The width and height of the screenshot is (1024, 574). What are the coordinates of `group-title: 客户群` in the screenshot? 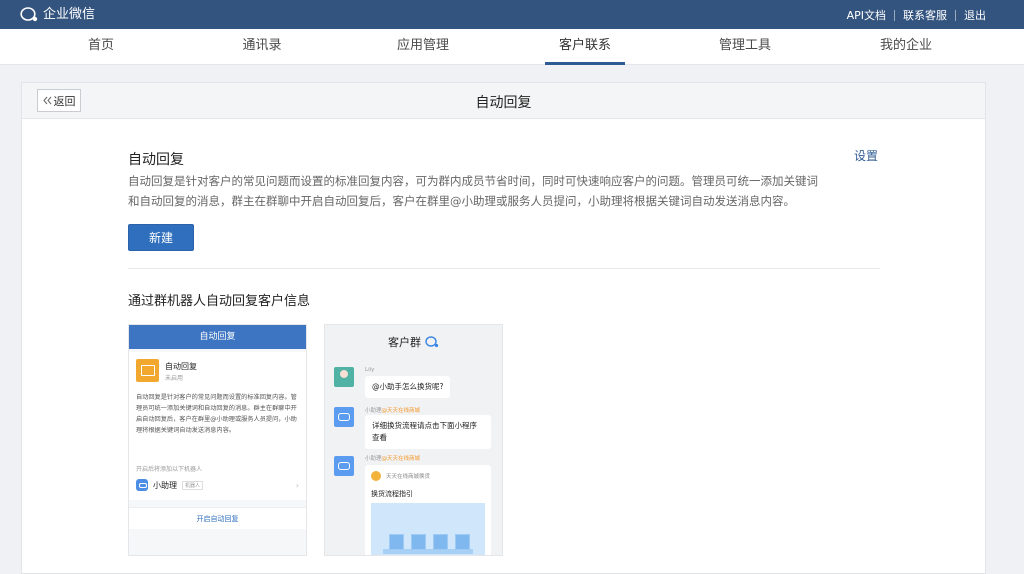 It's located at (413, 342).